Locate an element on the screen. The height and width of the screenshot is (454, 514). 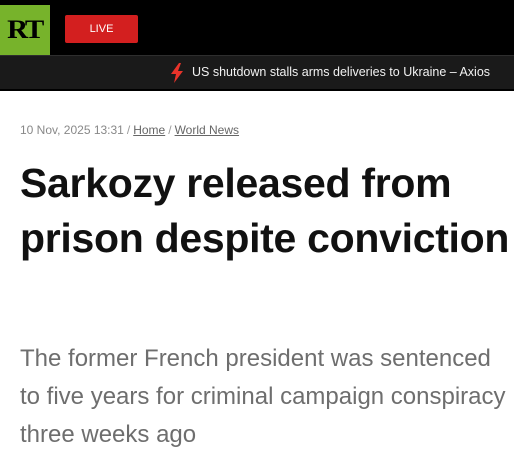
lightning-bolt-icon is located at coordinates (177, 73).